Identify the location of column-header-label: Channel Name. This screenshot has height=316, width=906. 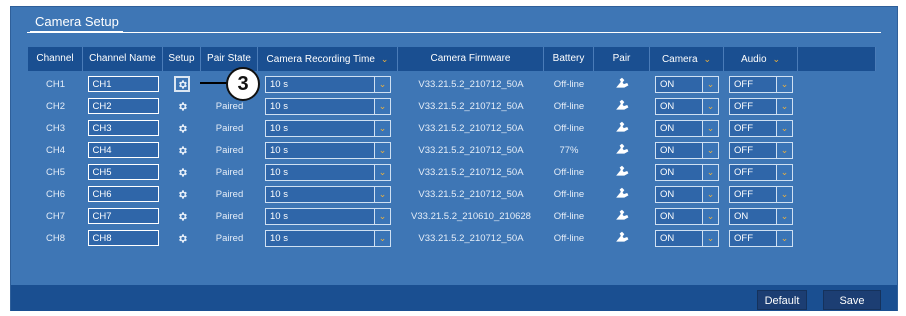
(122, 58).